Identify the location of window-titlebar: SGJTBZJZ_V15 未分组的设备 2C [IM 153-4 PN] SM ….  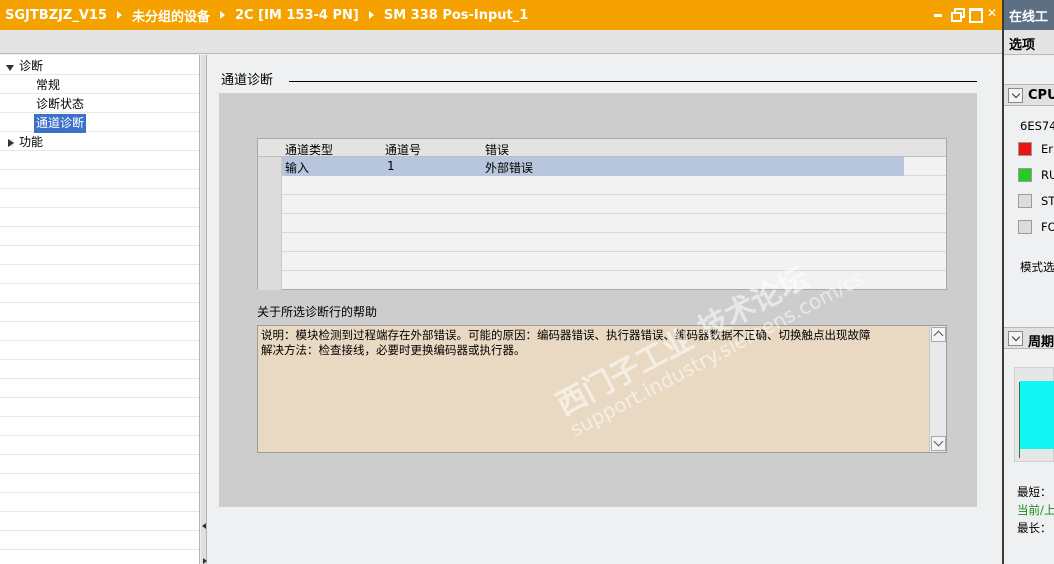
(501, 15).